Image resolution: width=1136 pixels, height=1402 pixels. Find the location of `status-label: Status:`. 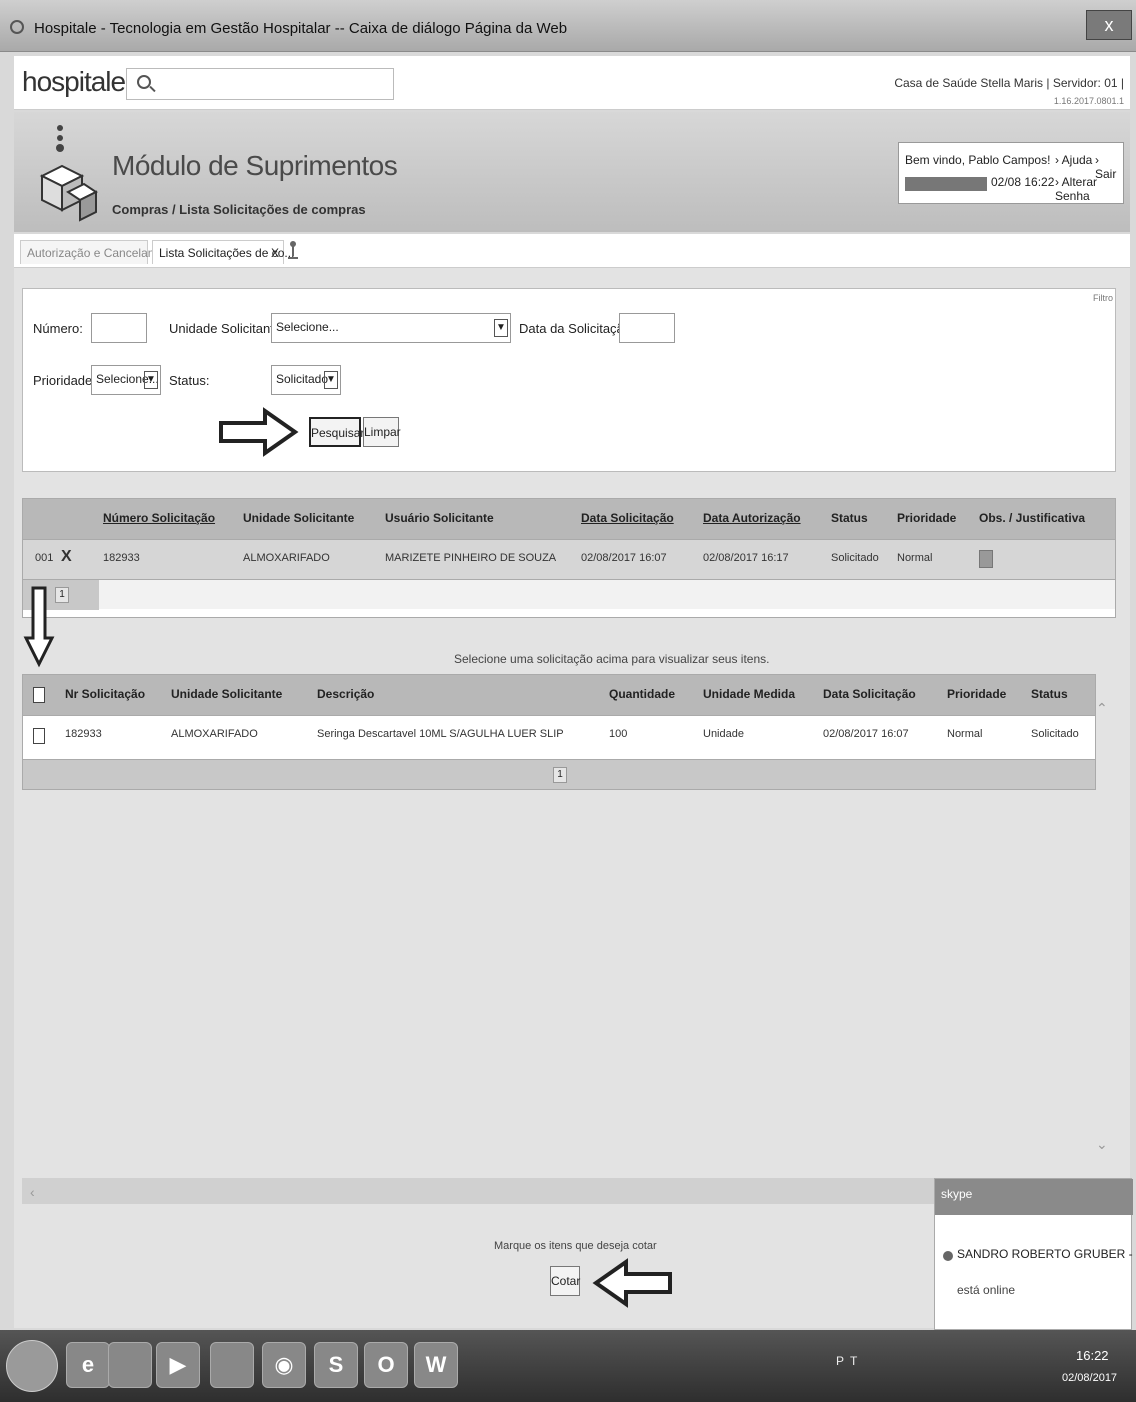

status-label: Status: is located at coordinates (189, 380).